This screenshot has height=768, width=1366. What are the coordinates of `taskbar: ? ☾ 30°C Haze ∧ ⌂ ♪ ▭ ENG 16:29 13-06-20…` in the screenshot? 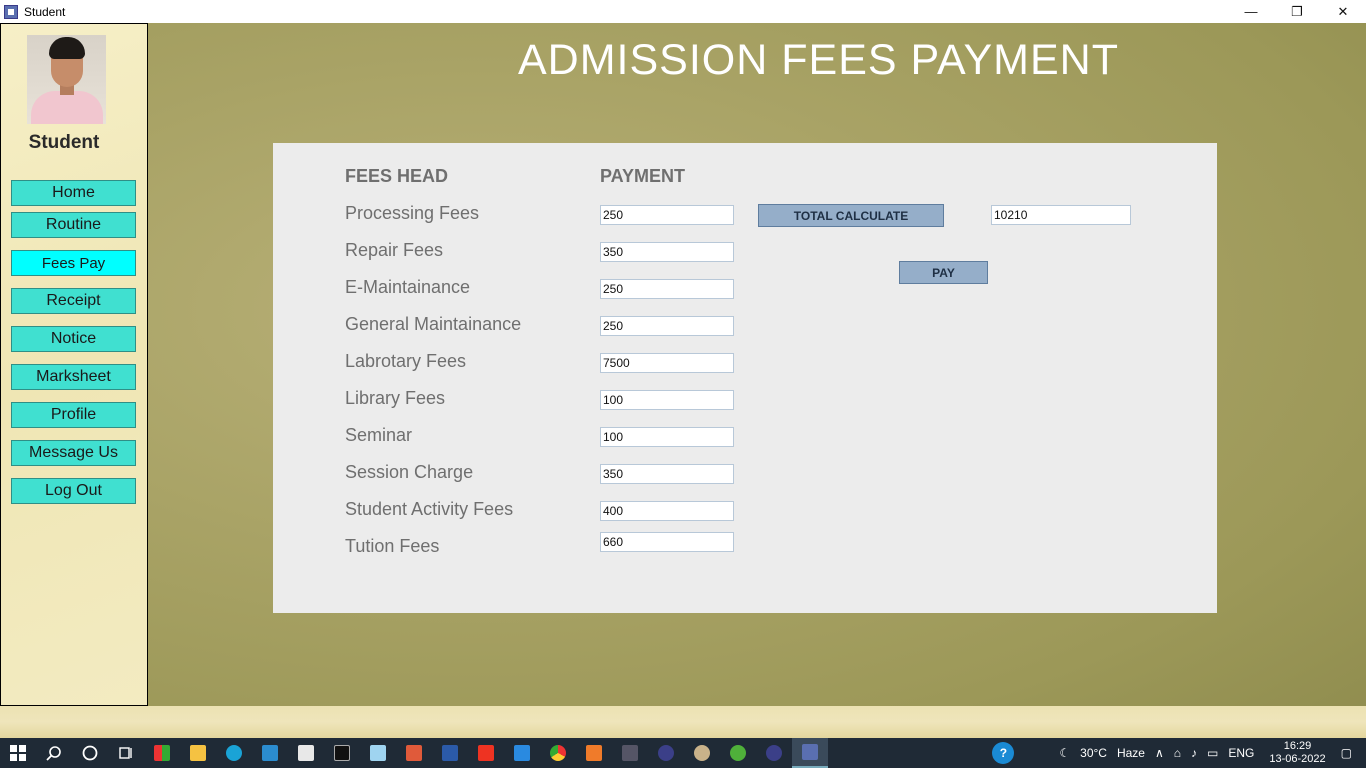 It's located at (683, 753).